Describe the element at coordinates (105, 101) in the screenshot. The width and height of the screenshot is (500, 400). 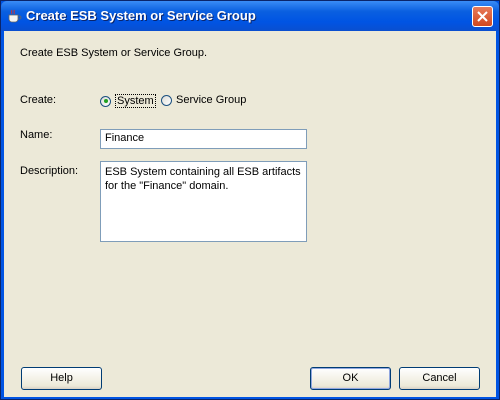
I see `radio-selected-indicator` at that location.